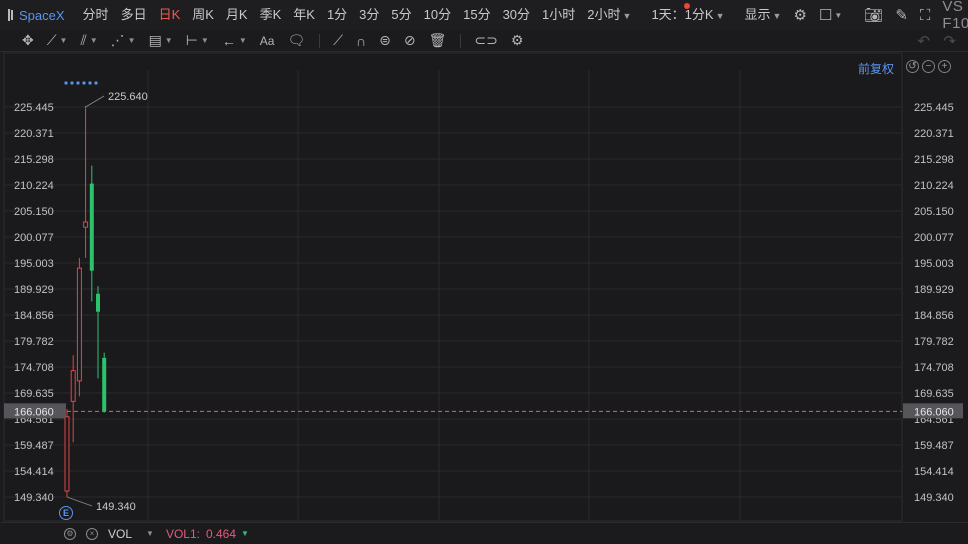  Describe the element at coordinates (34, 446) in the screenshot. I see `y-tick-label-left: 159.487` at that location.